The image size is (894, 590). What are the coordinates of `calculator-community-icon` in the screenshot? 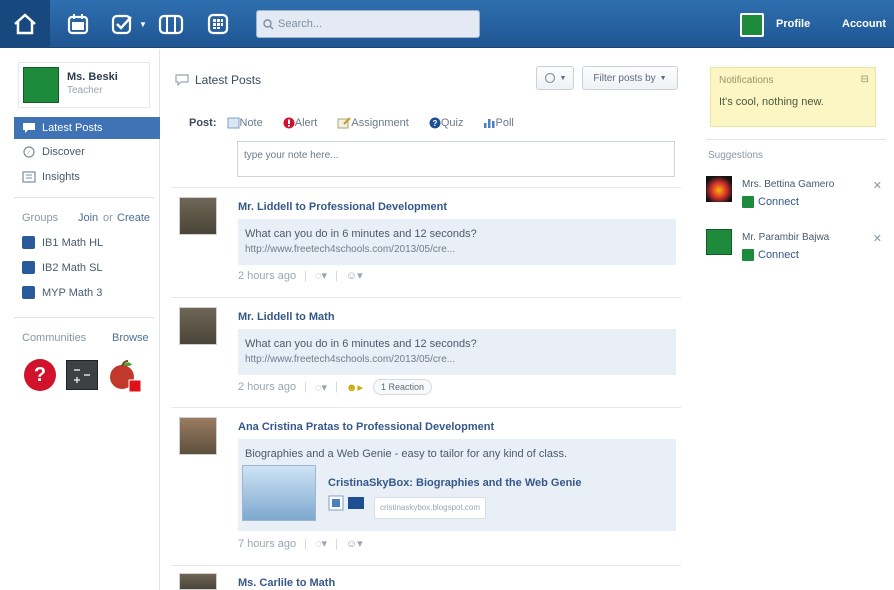 It's located at (82, 375).